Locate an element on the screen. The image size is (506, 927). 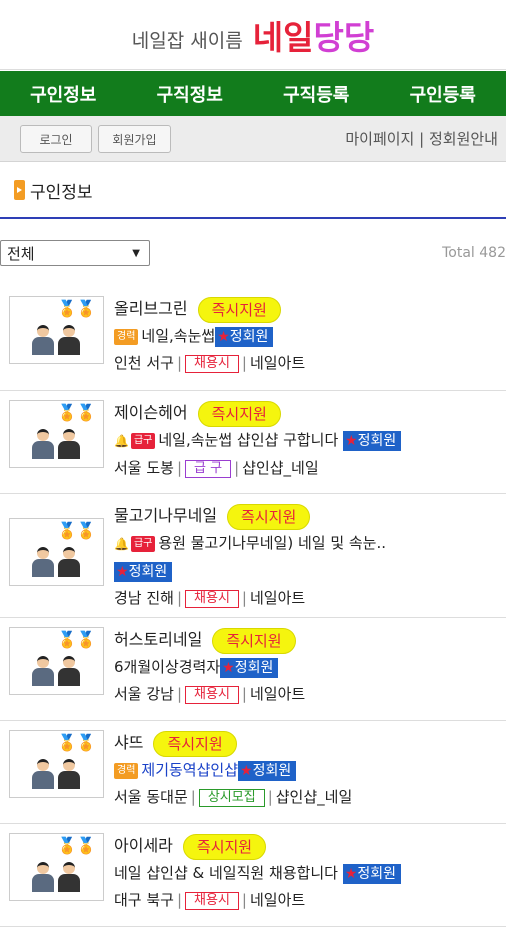
membership-info-link: 정회원안내 is located at coordinates (463, 139).